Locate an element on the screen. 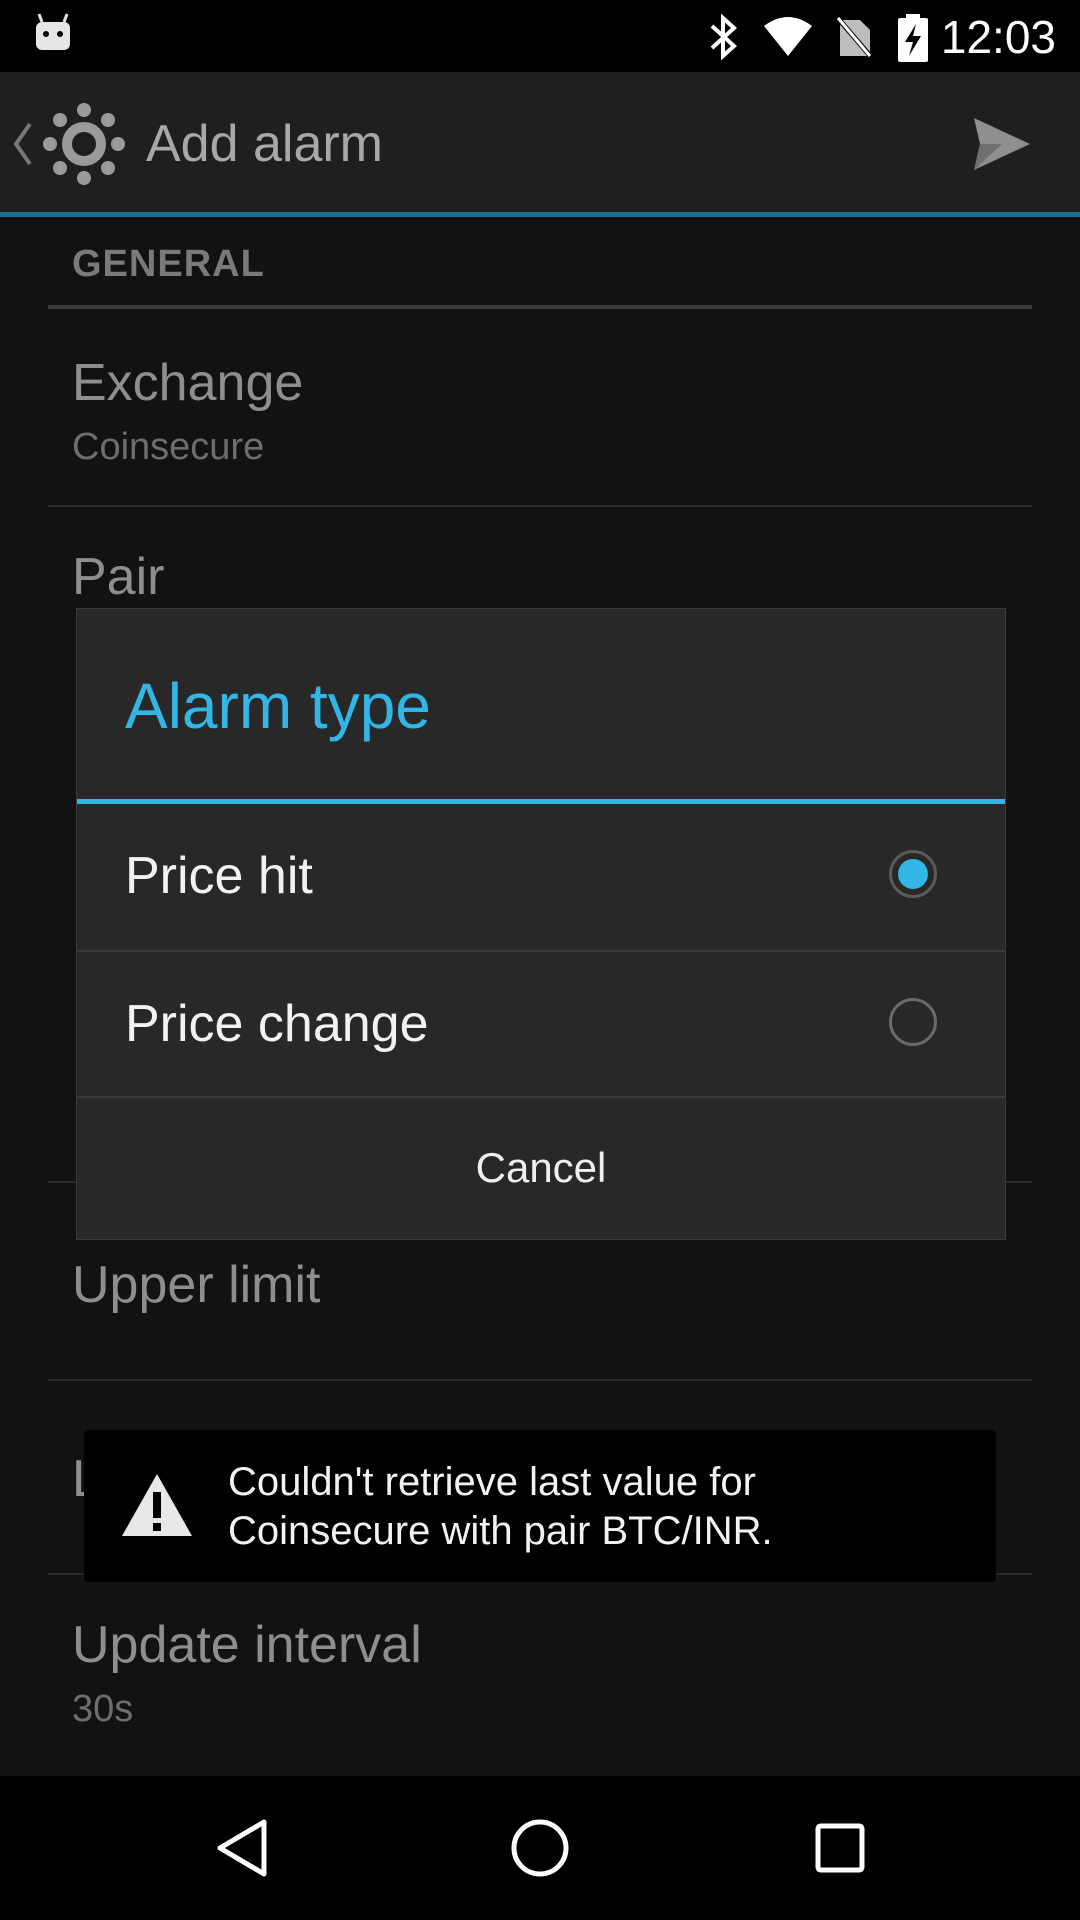 The height and width of the screenshot is (1920, 1080). option-label: Price change is located at coordinates (277, 1024).